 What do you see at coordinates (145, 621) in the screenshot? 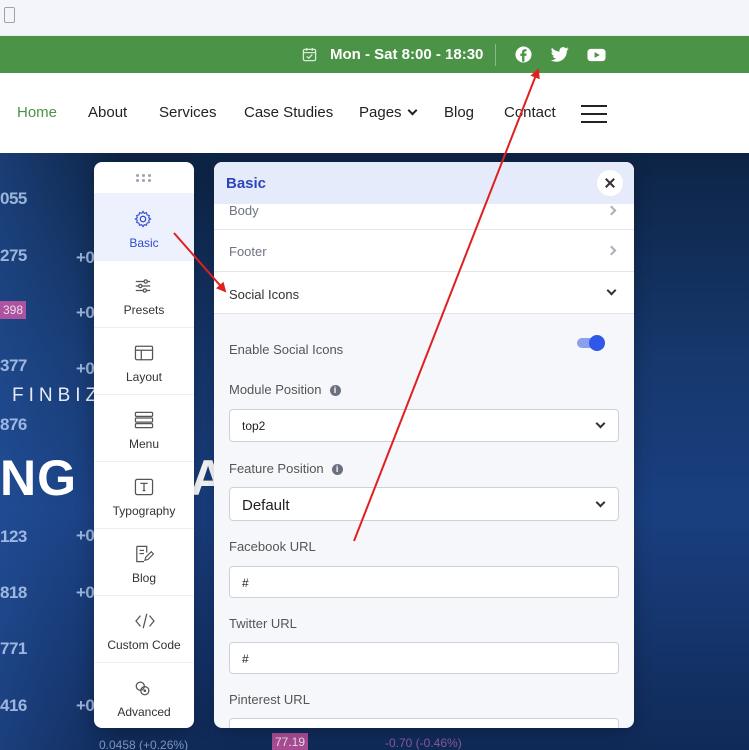
I see `code-icon` at bounding box center [145, 621].